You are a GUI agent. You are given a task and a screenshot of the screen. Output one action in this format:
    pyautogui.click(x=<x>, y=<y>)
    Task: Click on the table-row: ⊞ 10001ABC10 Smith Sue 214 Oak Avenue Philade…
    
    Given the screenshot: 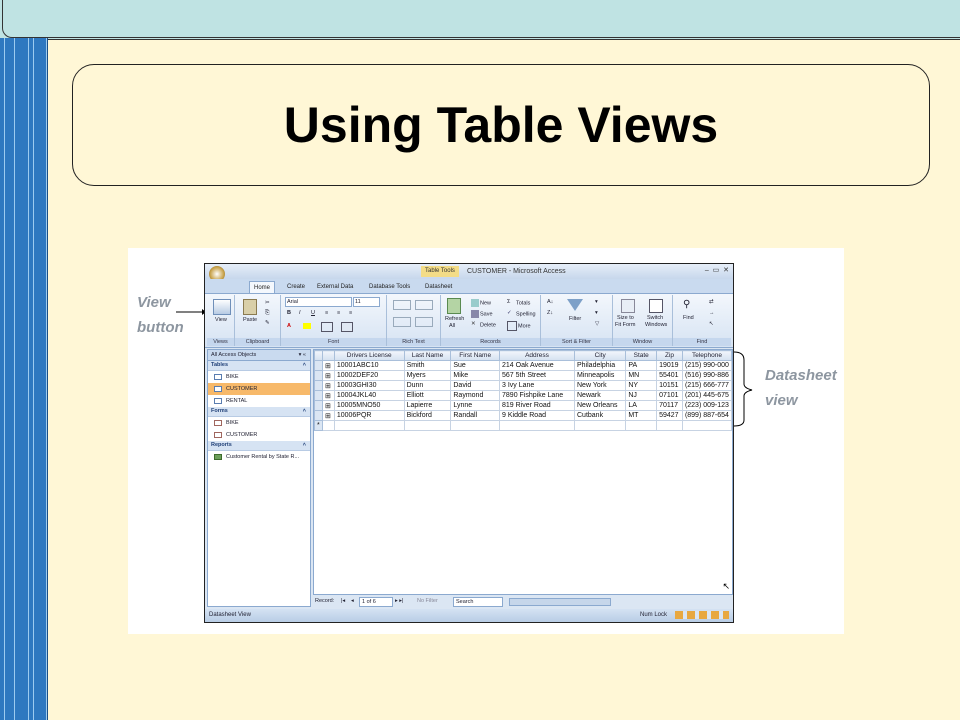 What is the action you would take?
    pyautogui.click(x=523, y=365)
    